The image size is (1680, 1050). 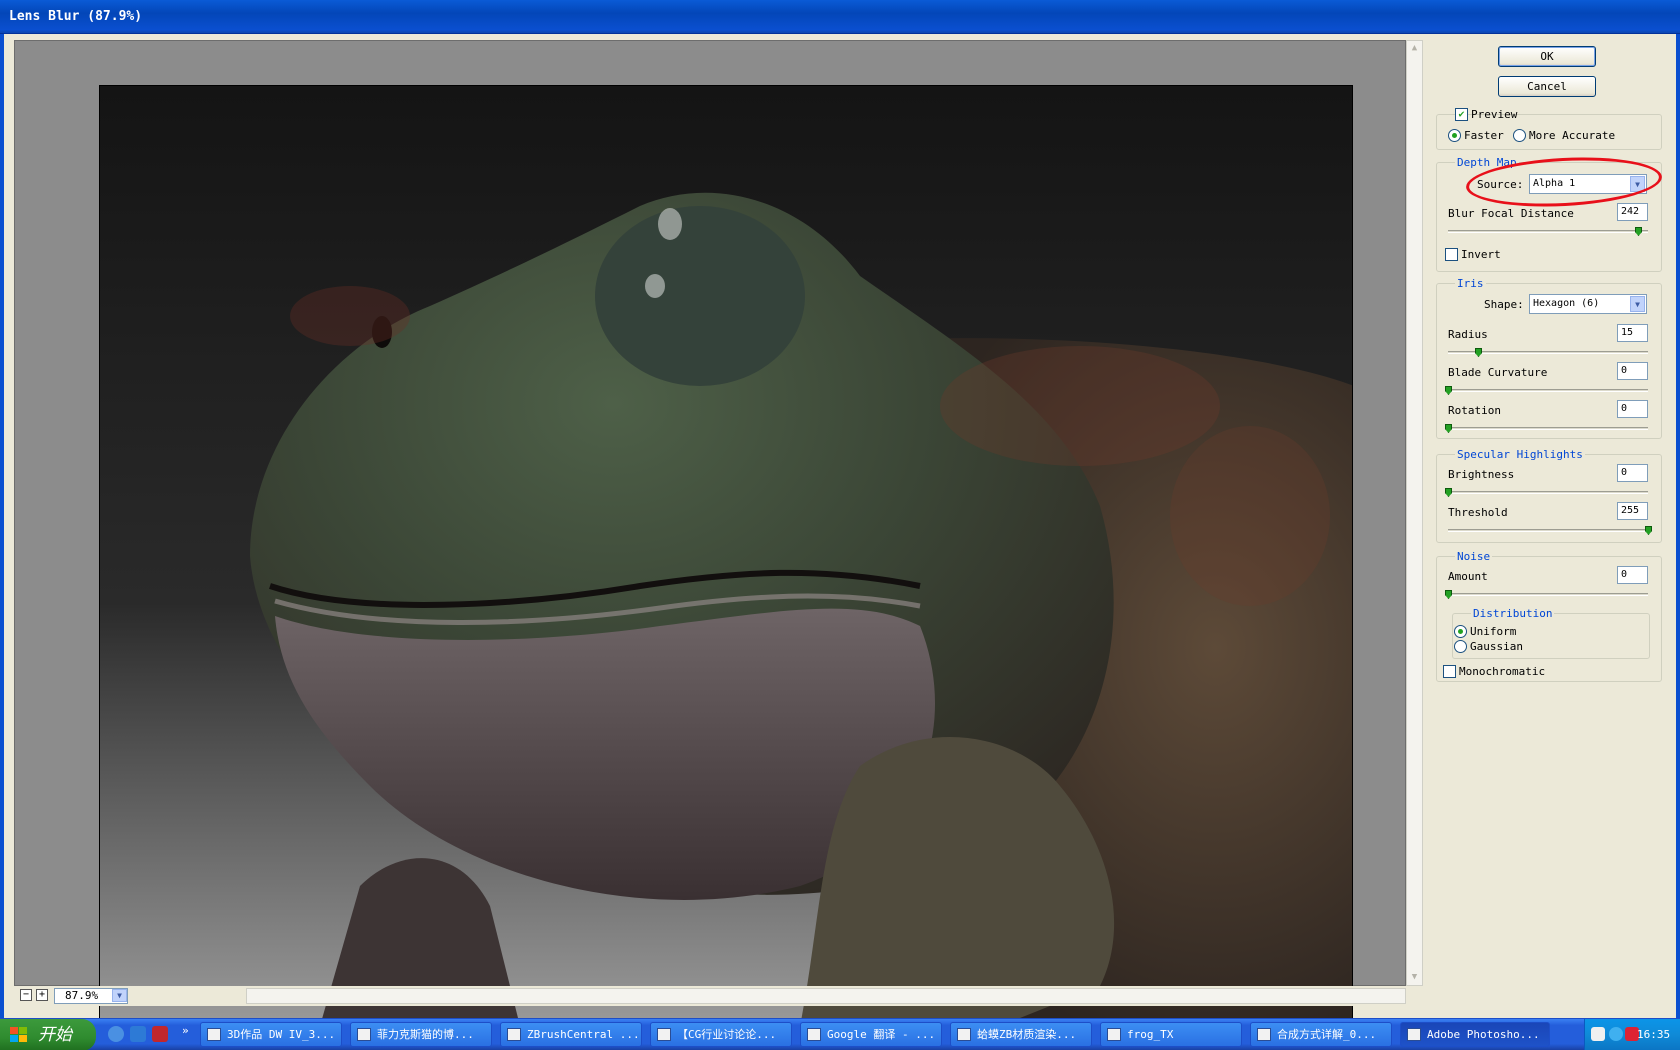 I want to click on zoom-out-button: −, so click(x=26, y=995).